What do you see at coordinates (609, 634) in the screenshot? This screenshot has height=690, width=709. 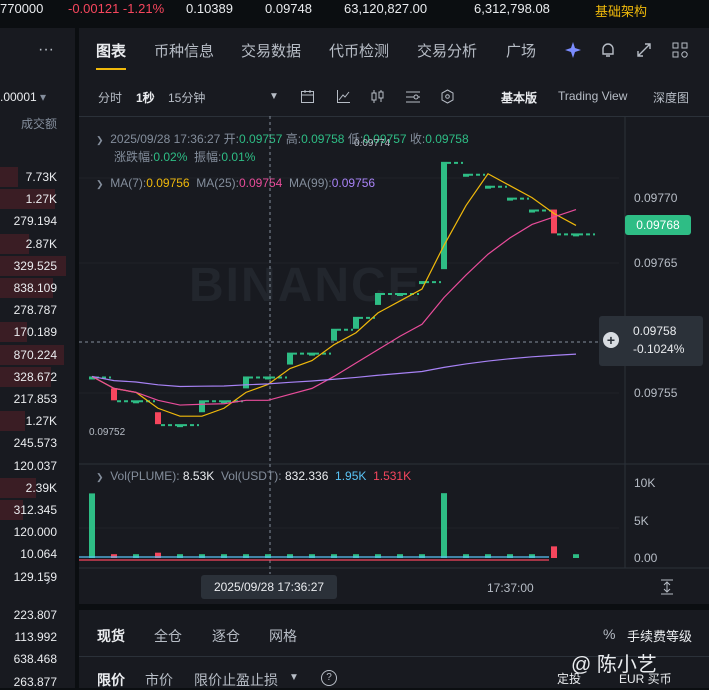 I see `percent-icon: %` at bounding box center [609, 634].